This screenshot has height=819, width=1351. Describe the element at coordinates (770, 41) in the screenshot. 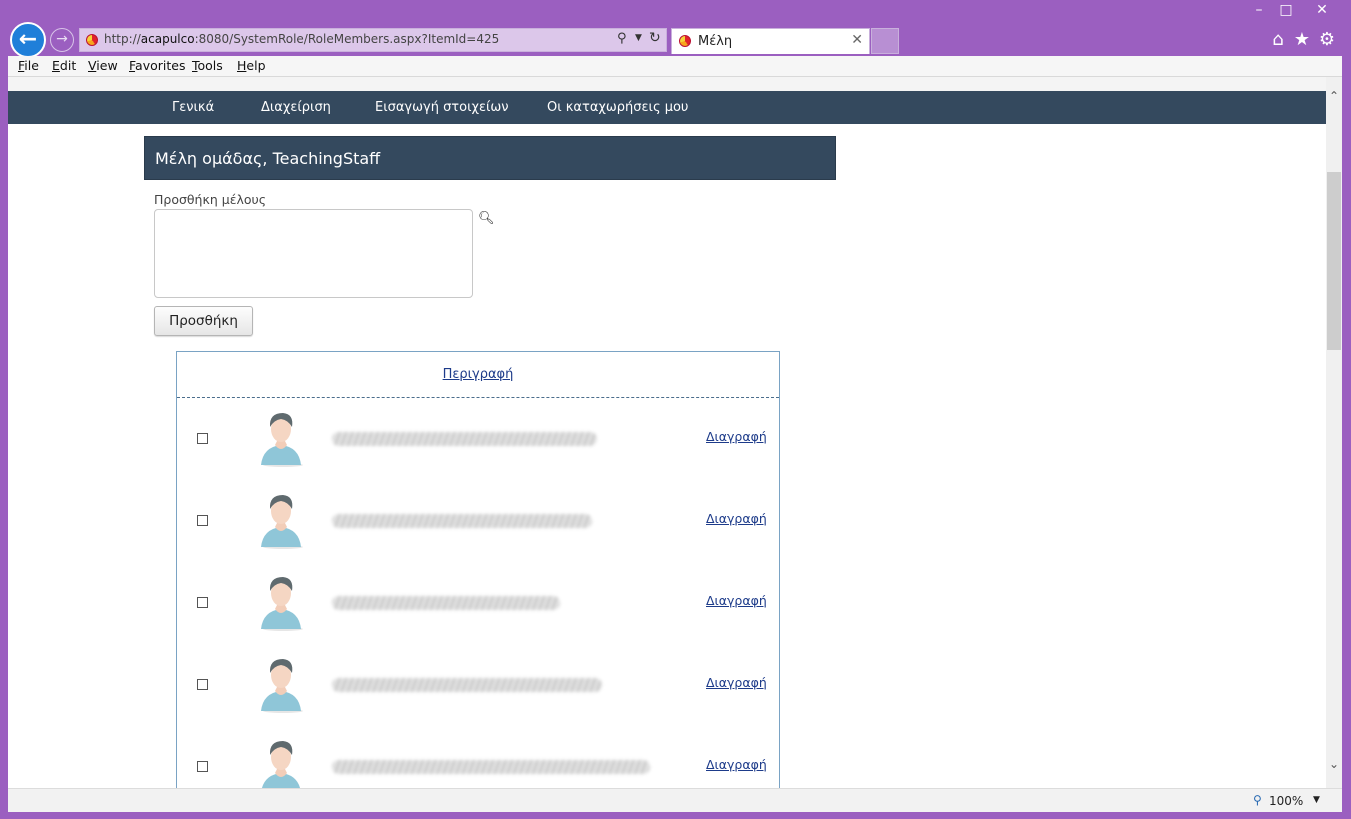

I see `browser-tab: Μέλη ✕` at that location.